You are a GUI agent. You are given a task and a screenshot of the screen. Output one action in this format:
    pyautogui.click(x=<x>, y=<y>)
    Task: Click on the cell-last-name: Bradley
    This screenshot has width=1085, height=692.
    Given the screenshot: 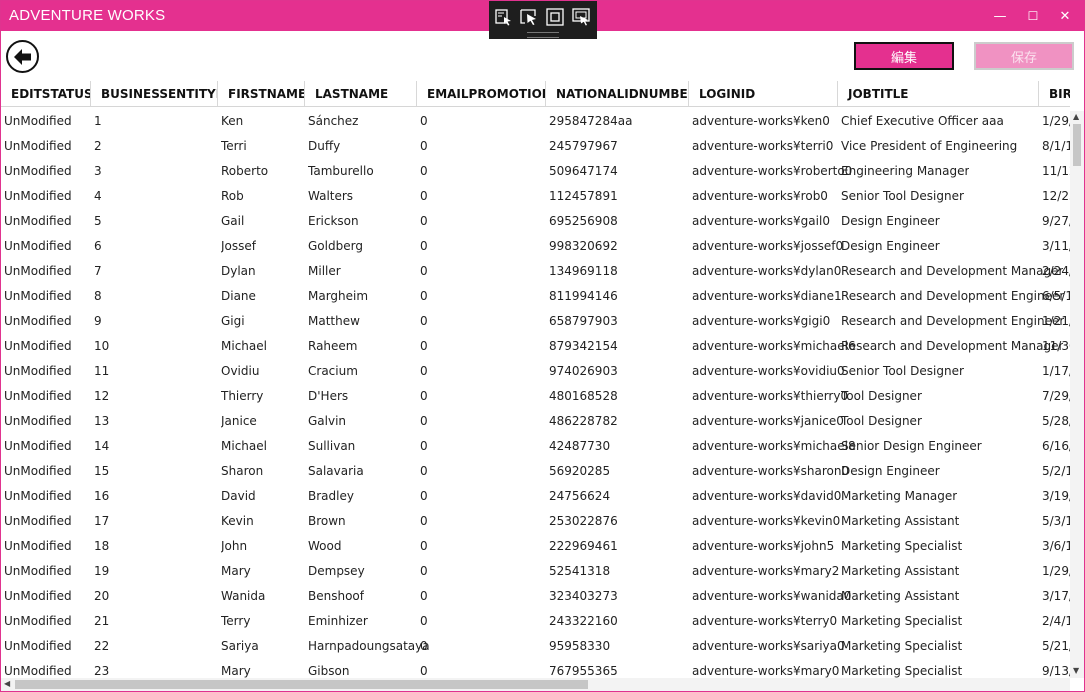 What is the action you would take?
    pyautogui.click(x=331, y=496)
    